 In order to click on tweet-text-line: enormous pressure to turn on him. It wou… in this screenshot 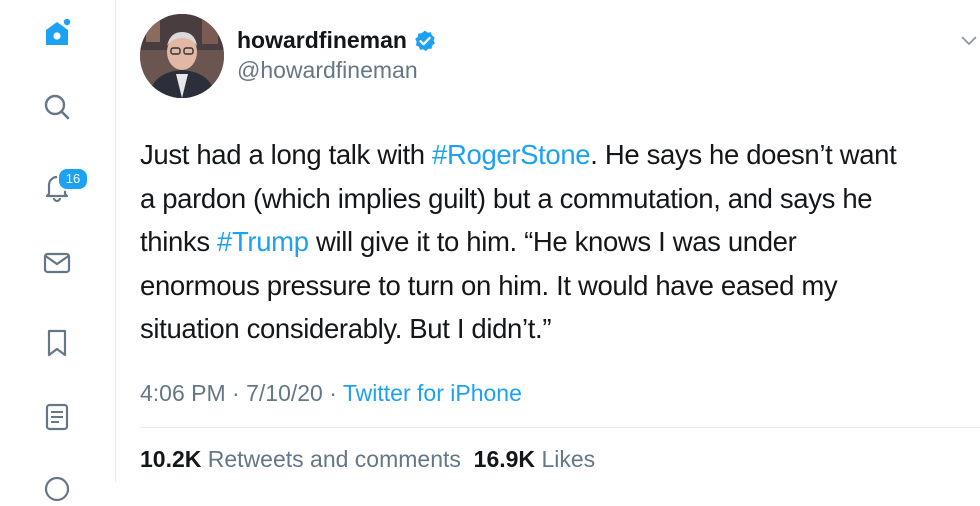, I will do `click(557, 286)`.